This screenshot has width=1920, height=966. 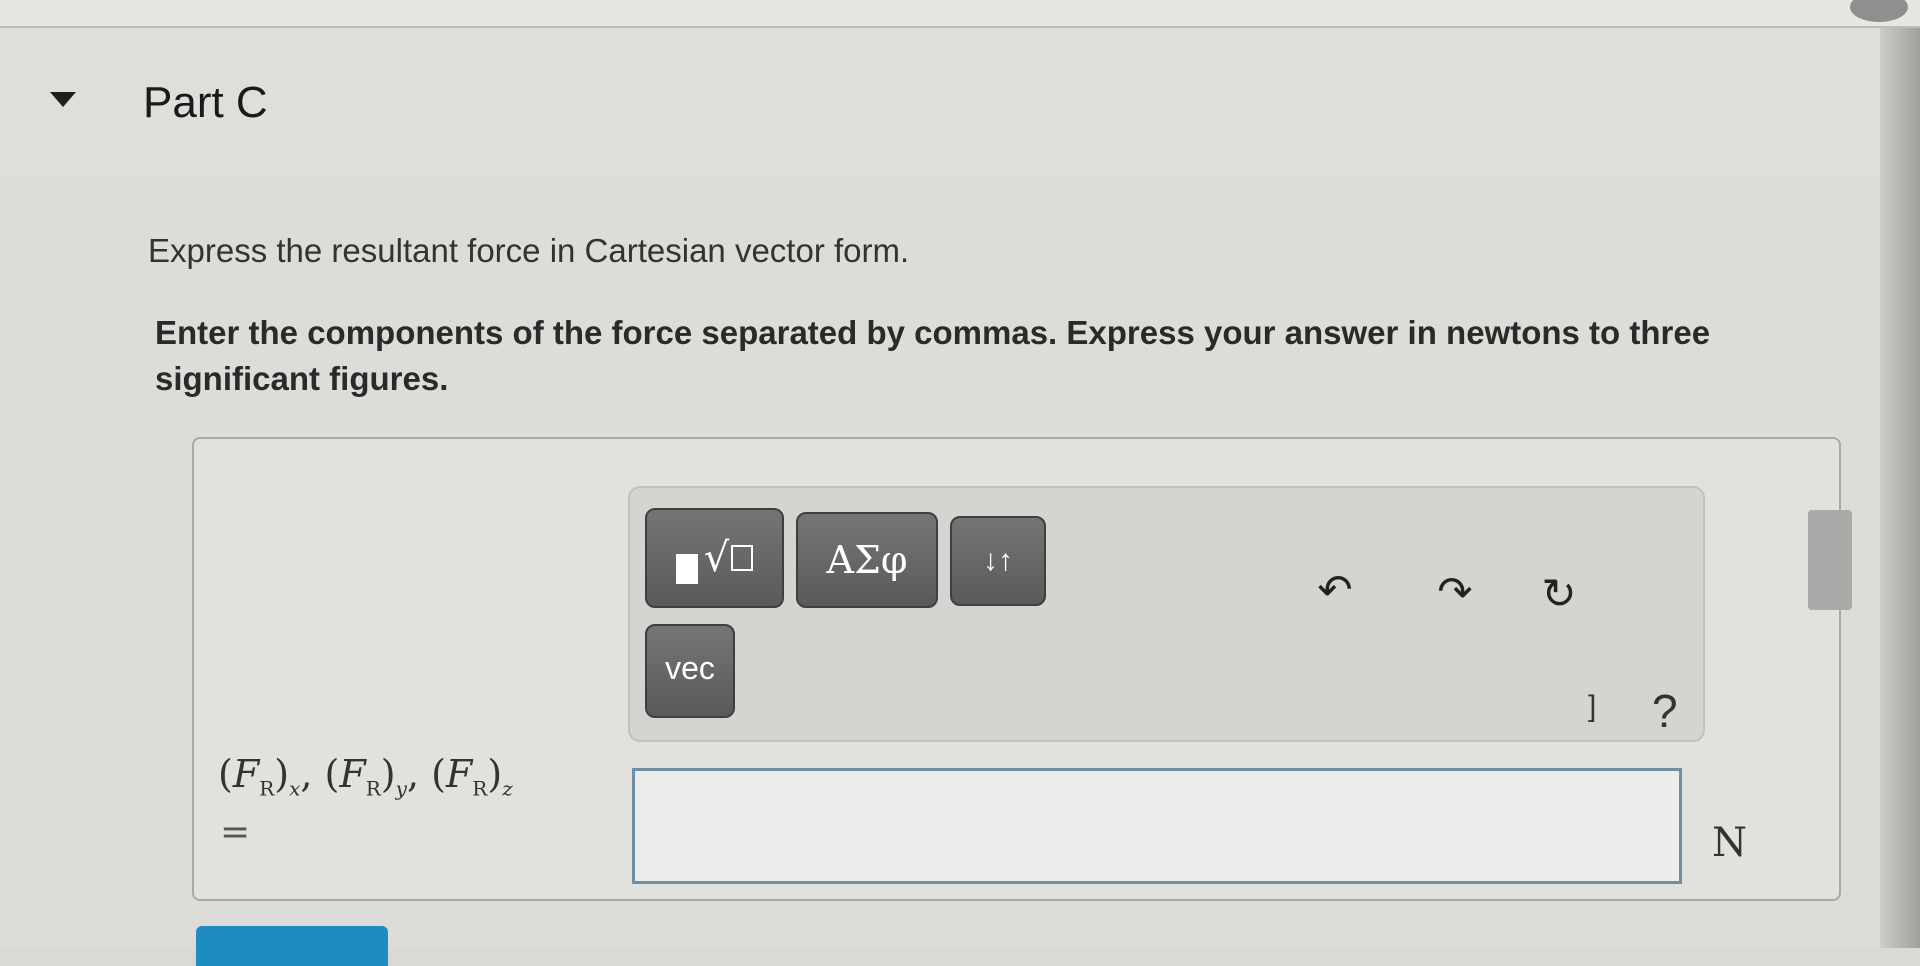 I want to click on arrows-button: ↓↑, so click(x=998, y=561).